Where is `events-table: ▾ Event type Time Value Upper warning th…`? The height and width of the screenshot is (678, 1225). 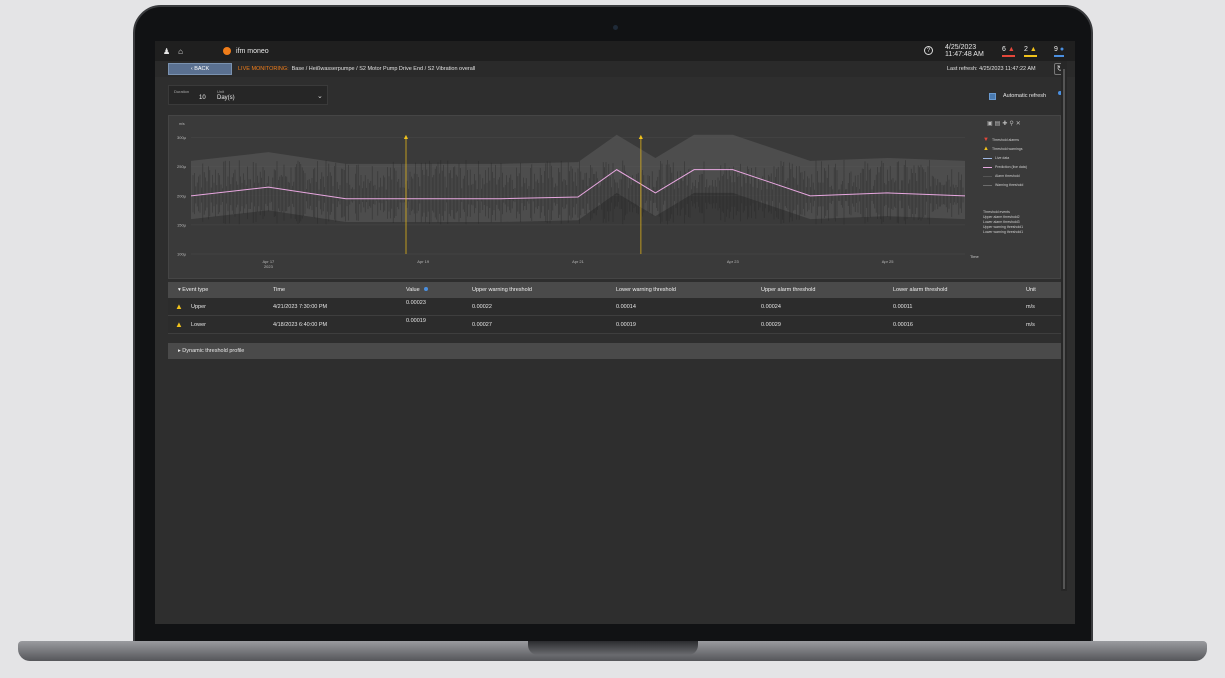
events-table: ▾ Event type Time Value Upper warning th… is located at coordinates (614, 308).